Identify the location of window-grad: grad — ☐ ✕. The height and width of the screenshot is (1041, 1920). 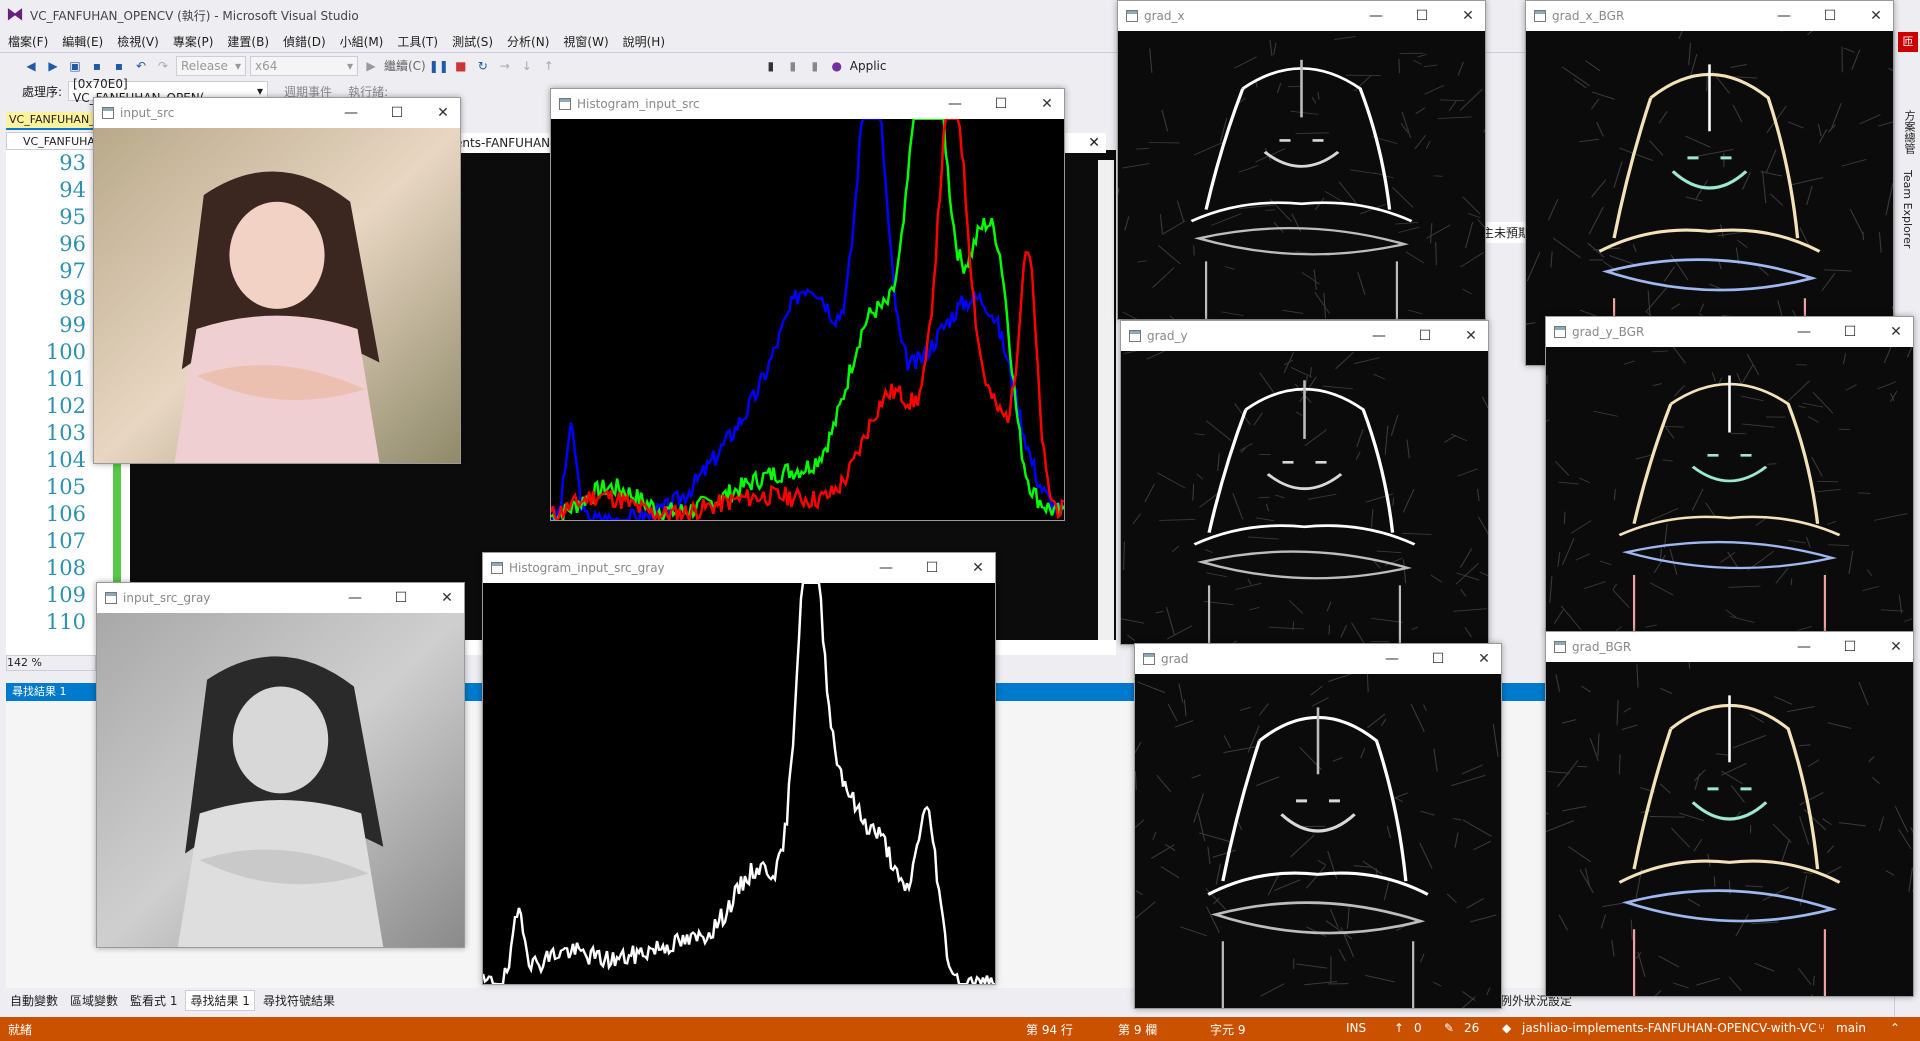
(1318, 826).